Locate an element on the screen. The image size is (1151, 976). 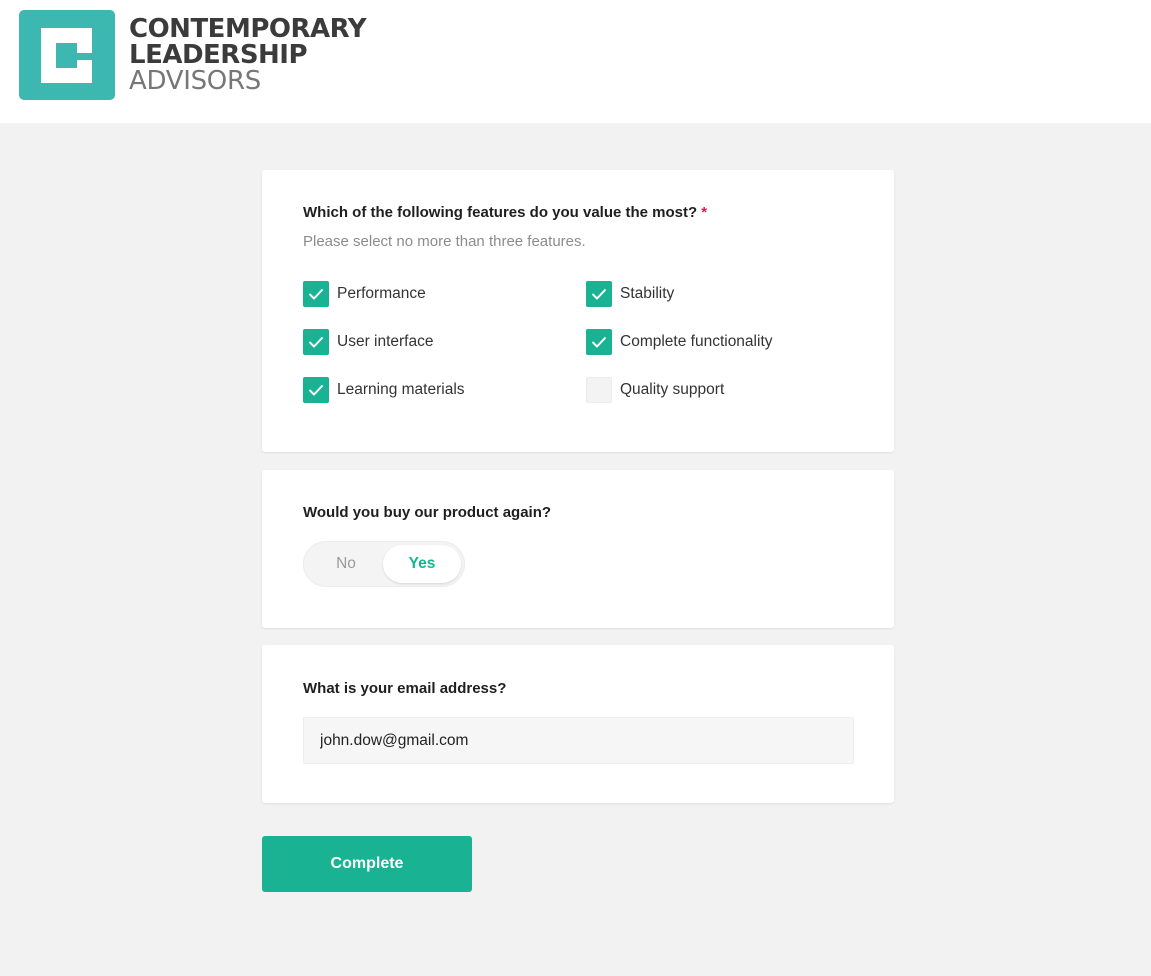
option-stability: Stability is located at coordinates (630, 294).